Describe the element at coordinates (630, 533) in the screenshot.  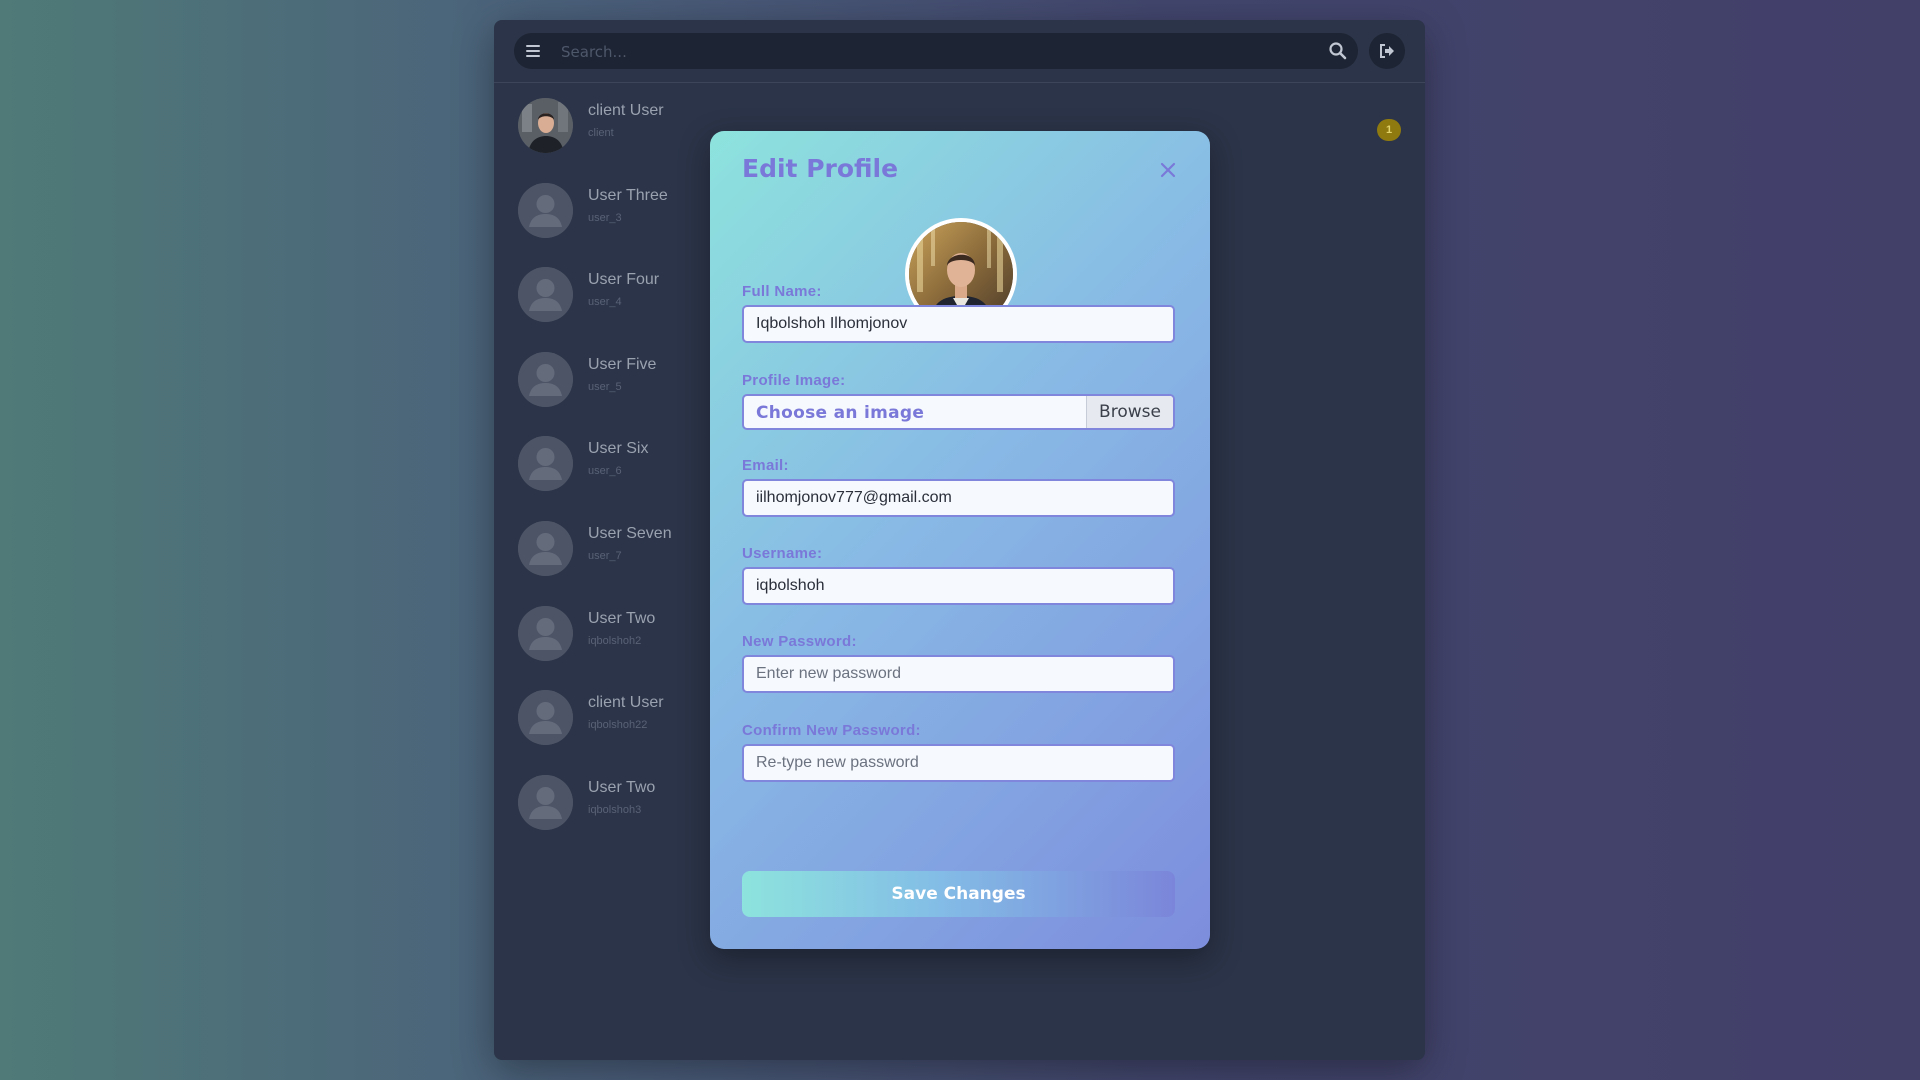
I see `user-name: User Seven` at that location.